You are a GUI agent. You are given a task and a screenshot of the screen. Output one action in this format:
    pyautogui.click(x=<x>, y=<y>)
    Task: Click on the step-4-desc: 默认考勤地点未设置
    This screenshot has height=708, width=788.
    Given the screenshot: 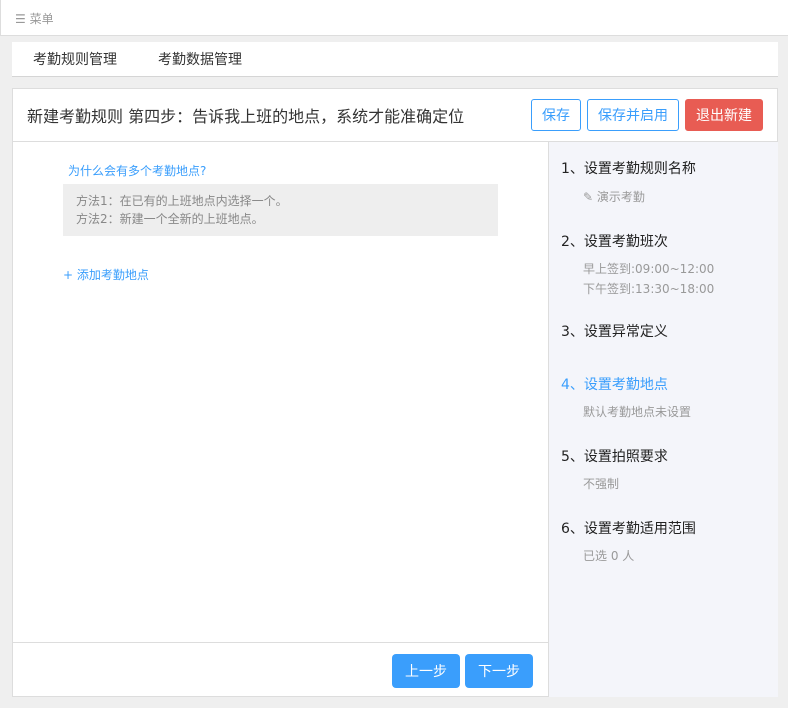 What is the action you would take?
    pyautogui.click(x=637, y=412)
    